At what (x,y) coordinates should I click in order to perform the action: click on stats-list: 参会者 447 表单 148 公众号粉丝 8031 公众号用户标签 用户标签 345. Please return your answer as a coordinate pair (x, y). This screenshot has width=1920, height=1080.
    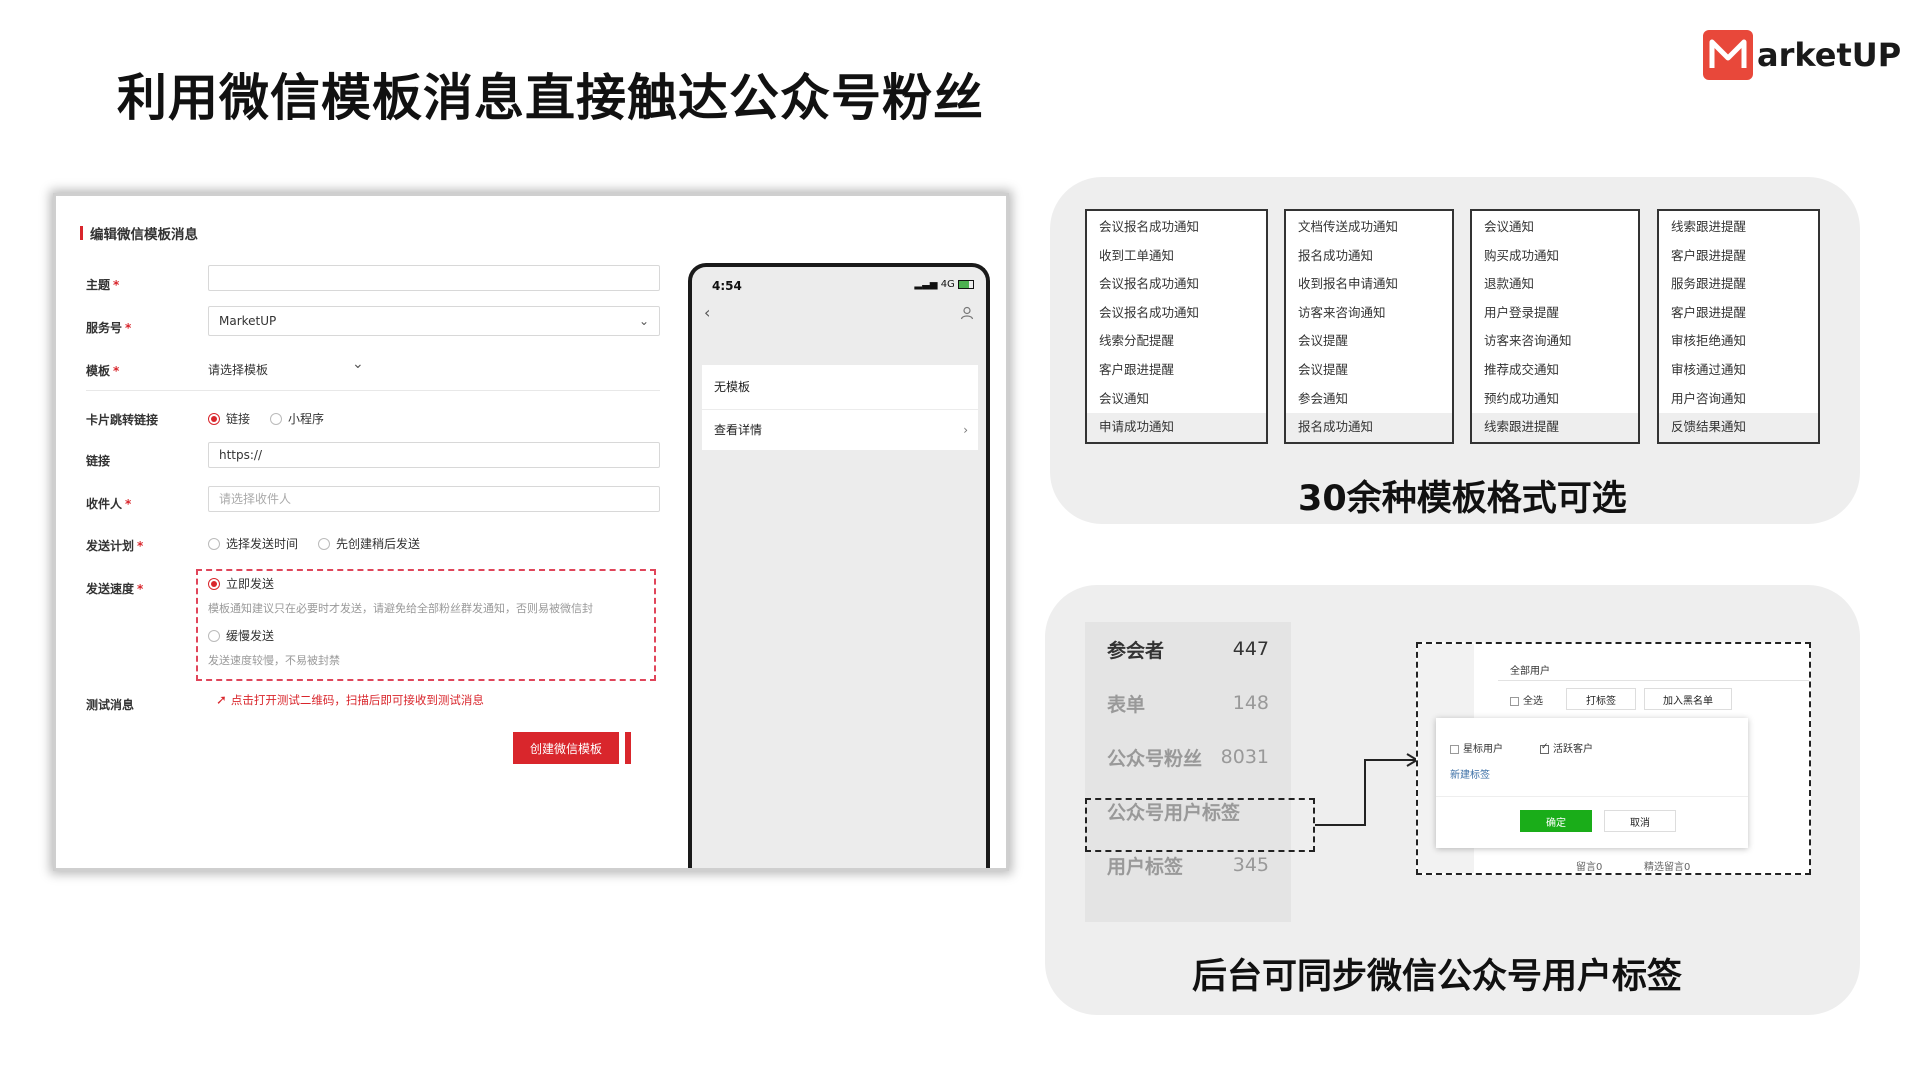
    Looking at the image, I should click on (1188, 772).